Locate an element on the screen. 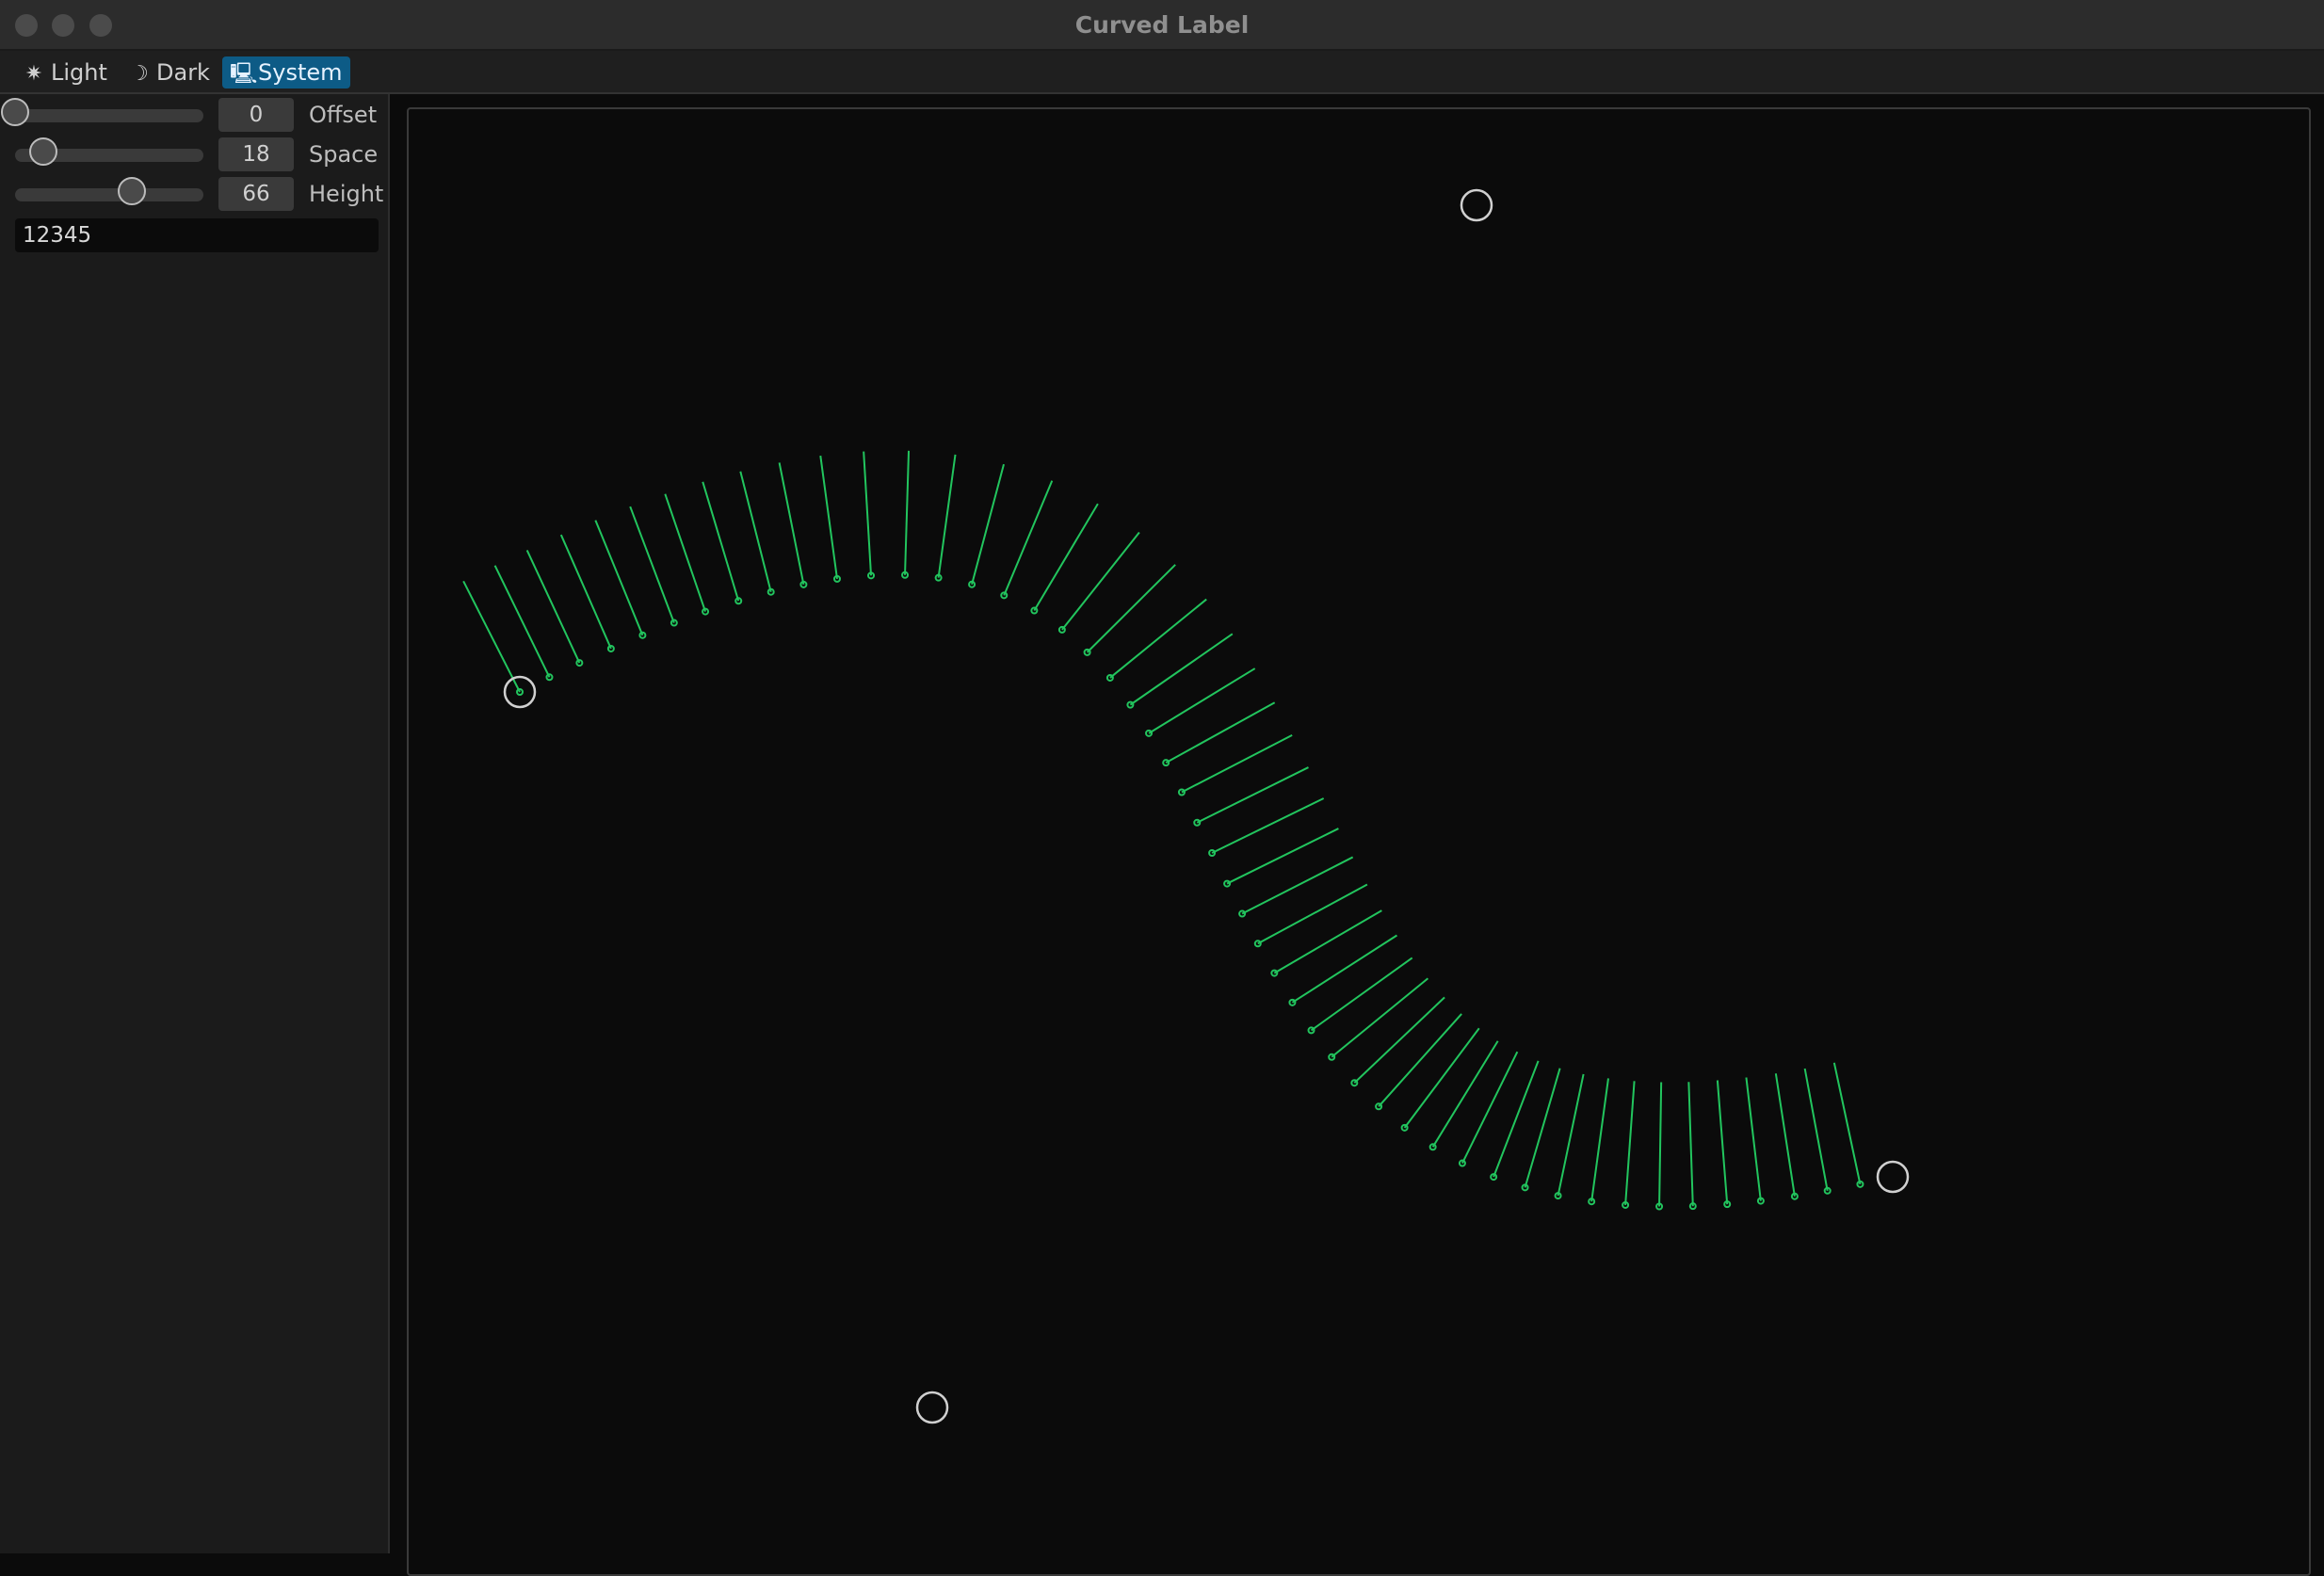 The height and width of the screenshot is (1576, 2324). control-point-2-handle is located at coordinates (932, 1407).